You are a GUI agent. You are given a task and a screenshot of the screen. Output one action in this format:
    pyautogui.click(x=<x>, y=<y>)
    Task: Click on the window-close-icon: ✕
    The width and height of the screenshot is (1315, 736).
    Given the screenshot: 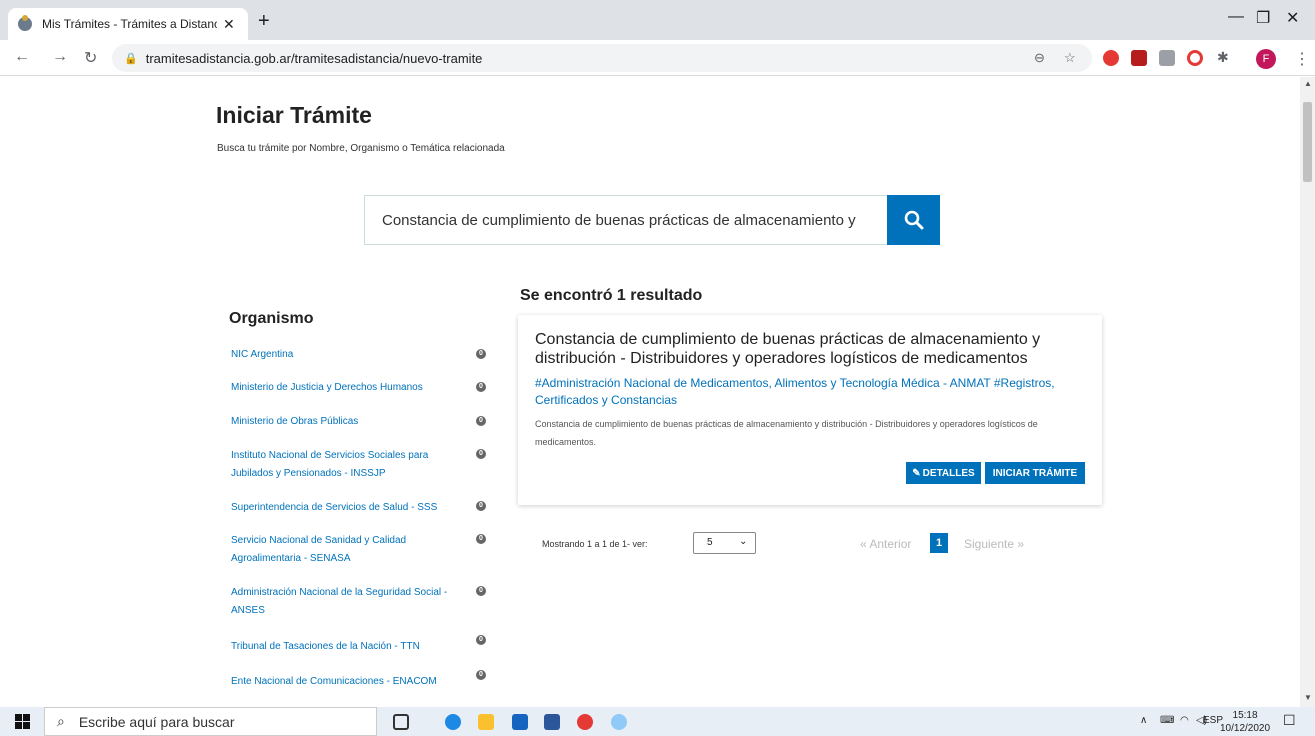 What is the action you would take?
    pyautogui.click(x=1292, y=18)
    